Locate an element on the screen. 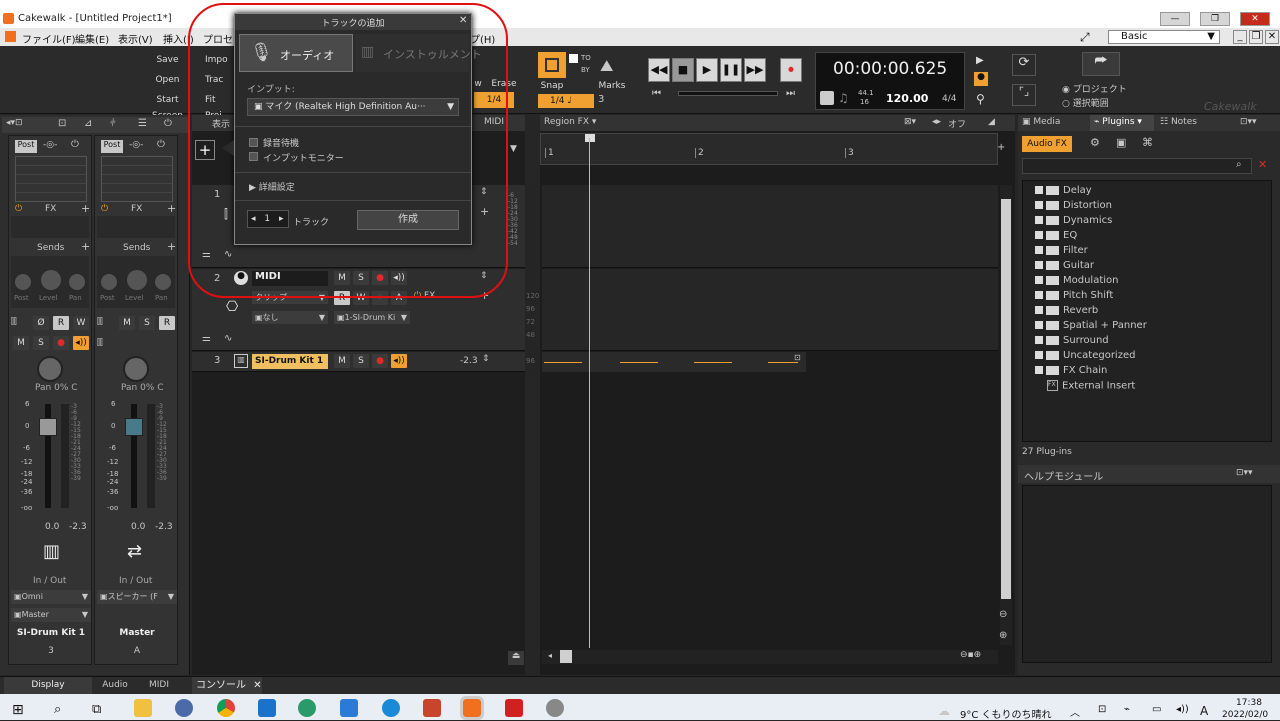 Image resolution: width=1280 pixels, height=721 pixels. display-tab: Display is located at coordinates (48, 685).